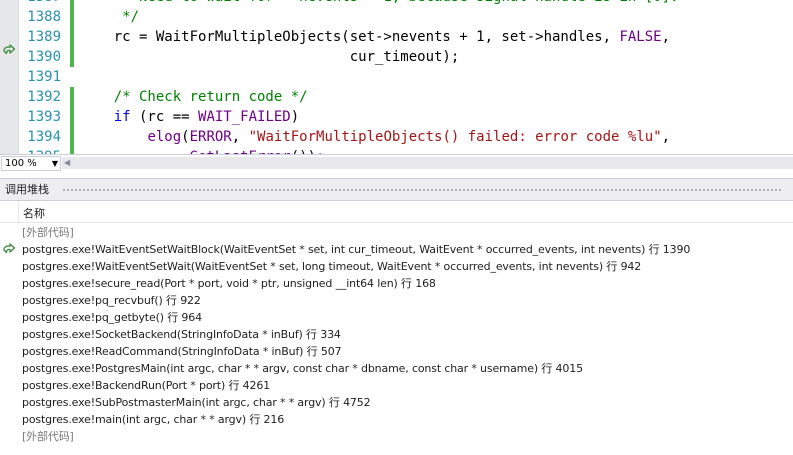 Image resolution: width=793 pixels, height=455 pixels. I want to click on code-token: */, so click(110, 17).